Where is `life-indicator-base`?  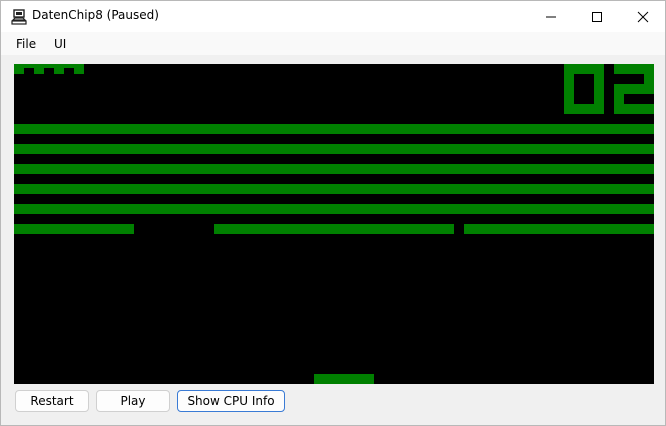 life-indicator-base is located at coordinates (49, 66).